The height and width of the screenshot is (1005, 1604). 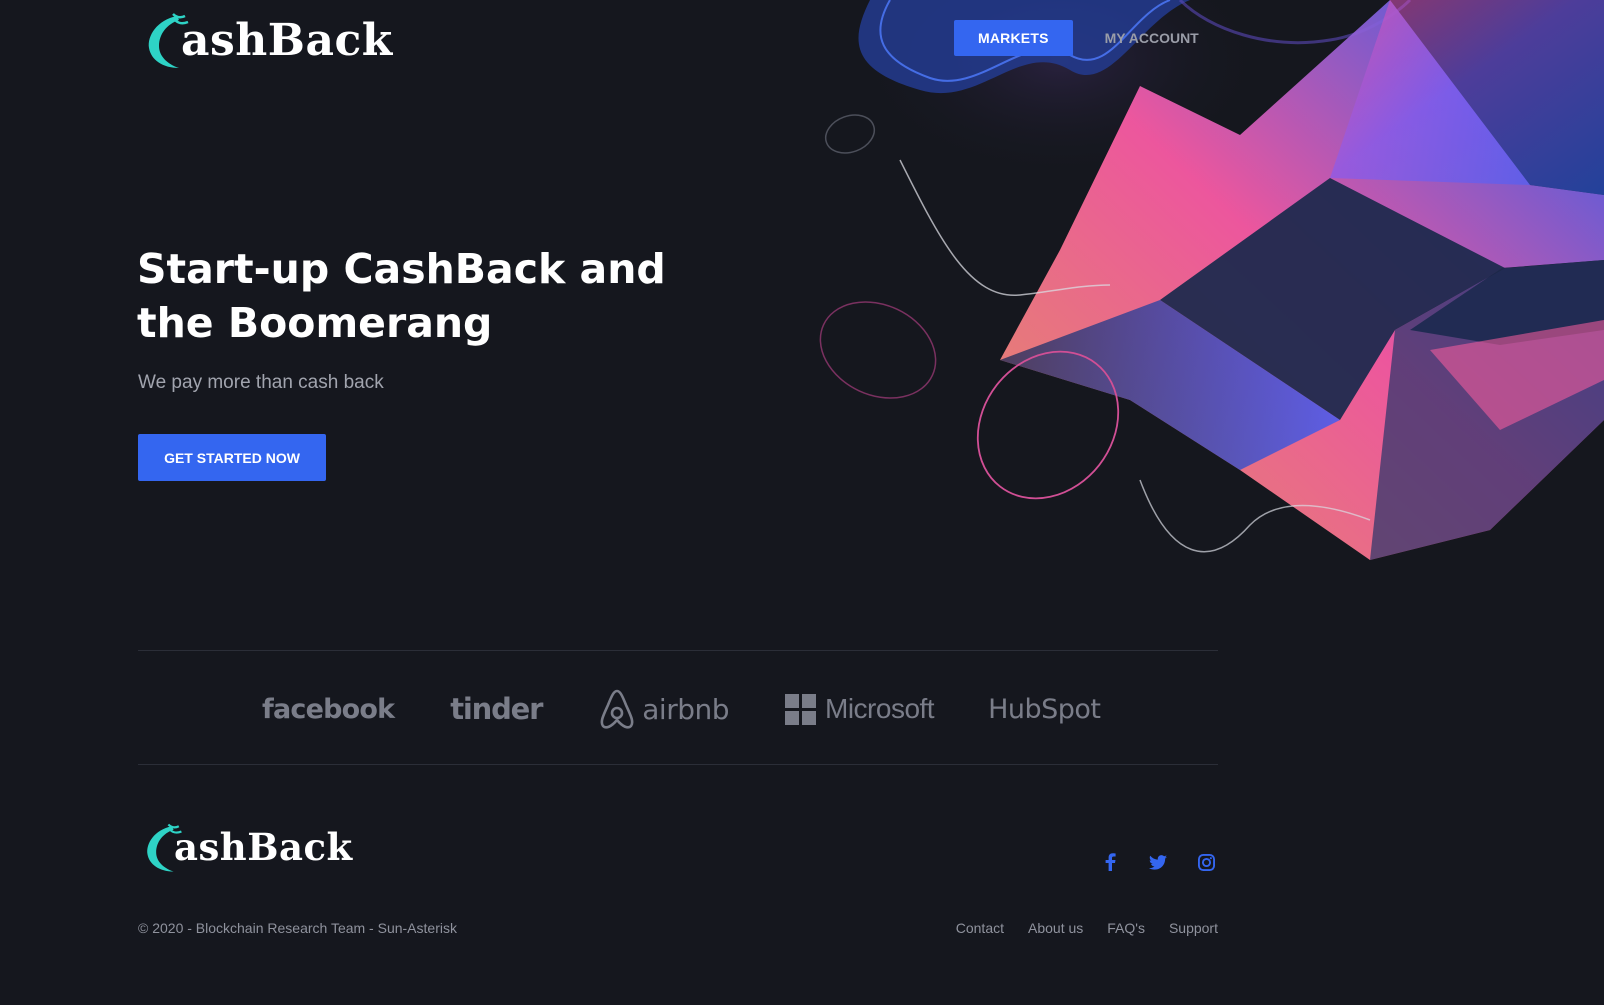 I want to click on my-account-link: MY ACCOUNT, so click(x=1152, y=38).